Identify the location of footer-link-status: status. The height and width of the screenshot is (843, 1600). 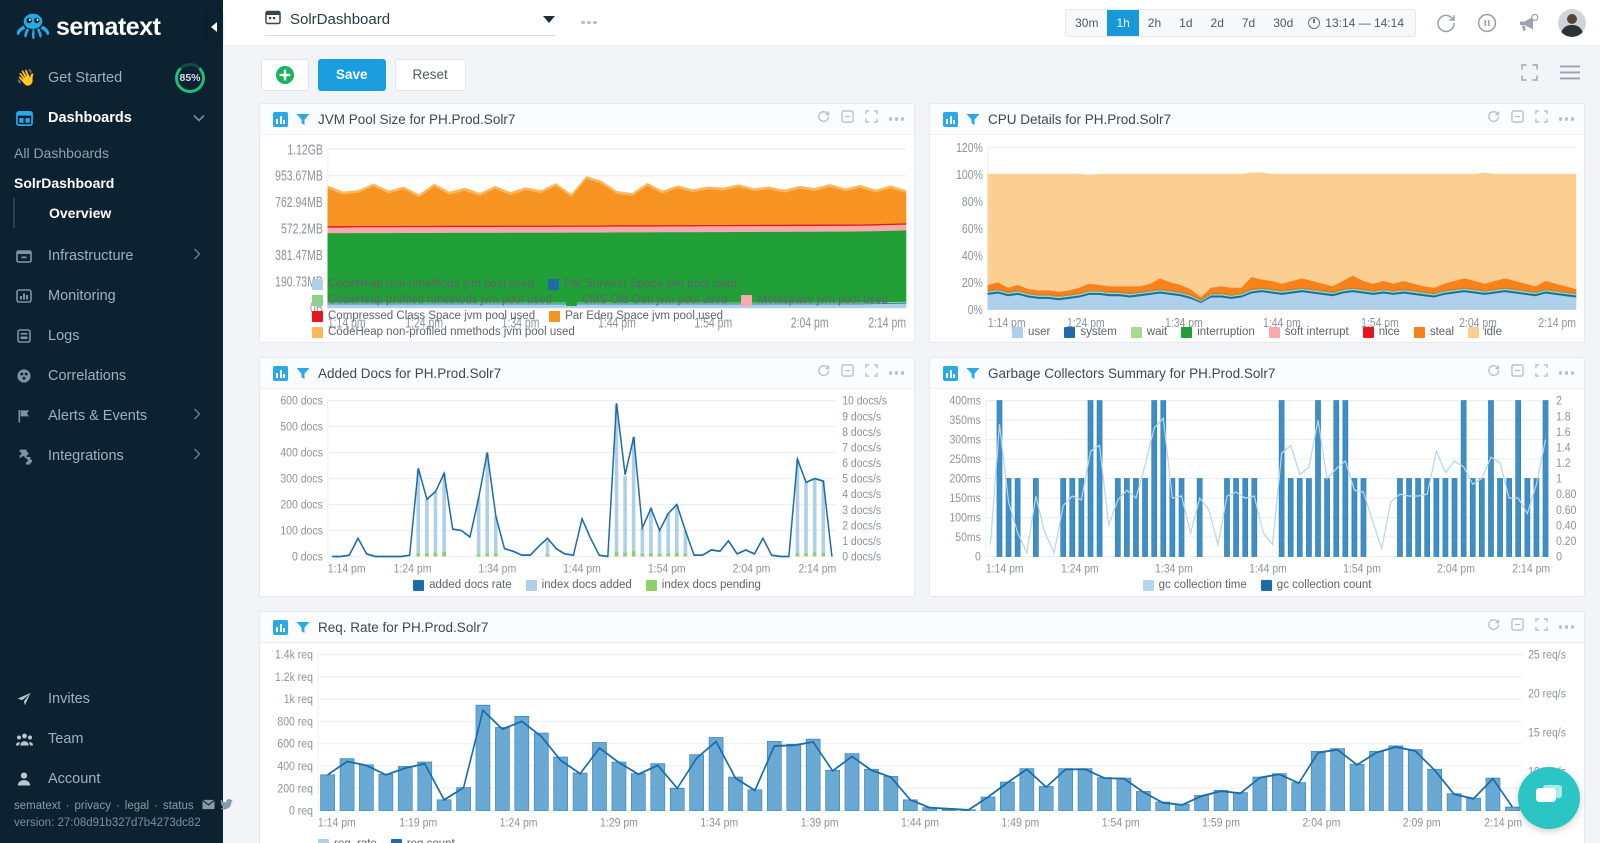
(178, 806).